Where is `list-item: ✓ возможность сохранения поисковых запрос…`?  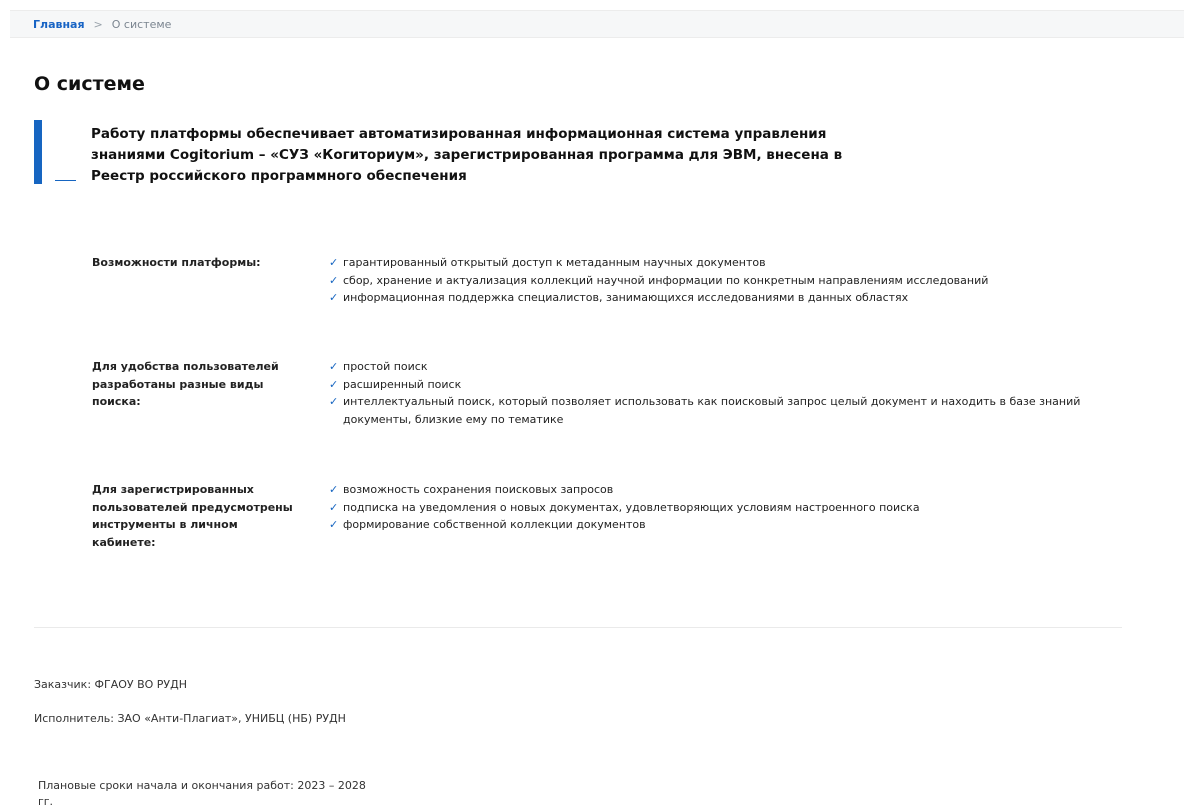
list-item: ✓ возможность сохранения поисковых запрос… is located at coordinates (724, 490).